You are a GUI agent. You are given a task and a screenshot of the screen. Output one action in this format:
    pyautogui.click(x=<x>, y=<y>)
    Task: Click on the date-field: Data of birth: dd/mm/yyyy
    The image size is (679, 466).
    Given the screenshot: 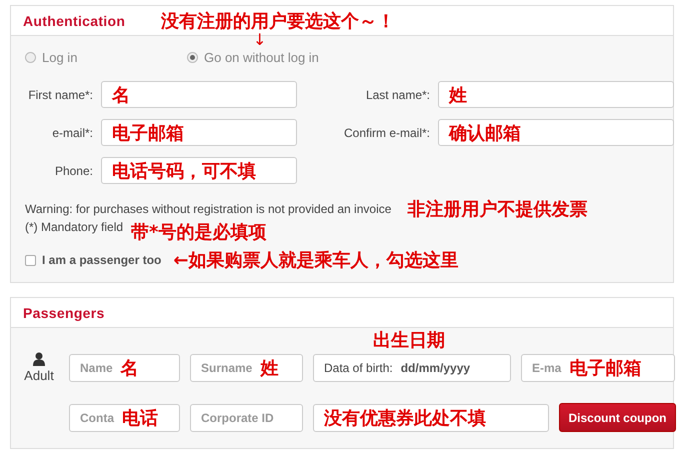 What is the action you would take?
    pyautogui.click(x=412, y=368)
    